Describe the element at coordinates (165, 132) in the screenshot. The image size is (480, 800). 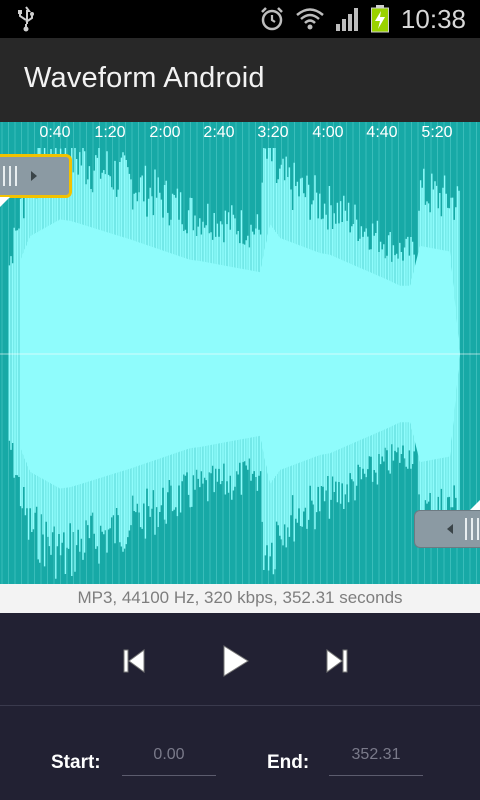
I see `timeline-label: 2:00` at that location.